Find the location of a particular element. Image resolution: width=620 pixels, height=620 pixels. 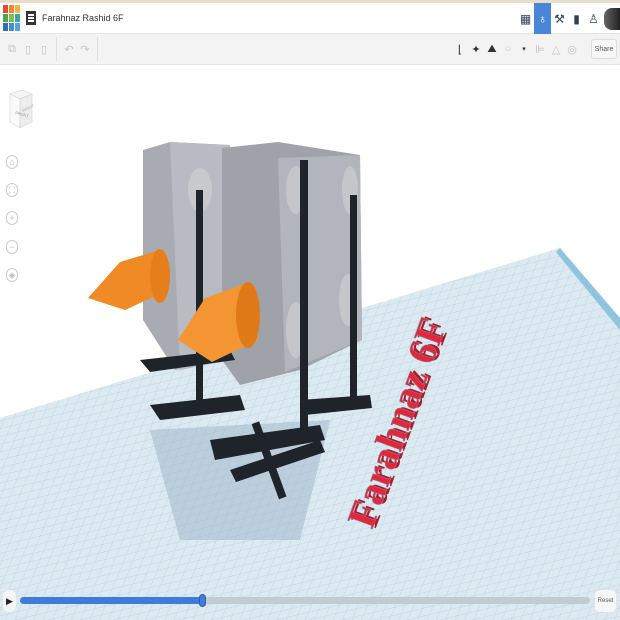

notes-icon: ⛰ is located at coordinates (492, 49).